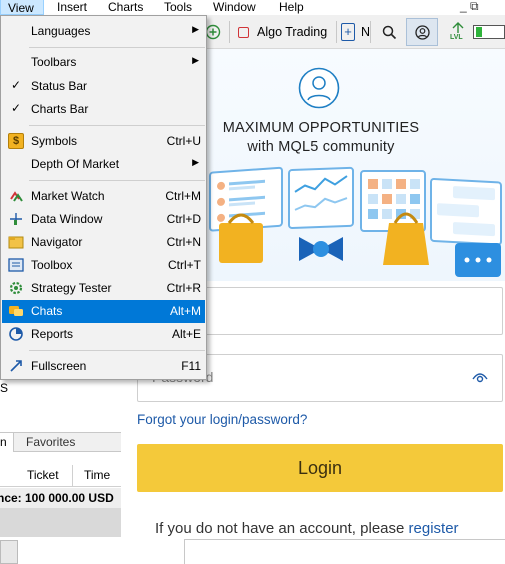  I want to click on show-password-icon, so click(480, 378).